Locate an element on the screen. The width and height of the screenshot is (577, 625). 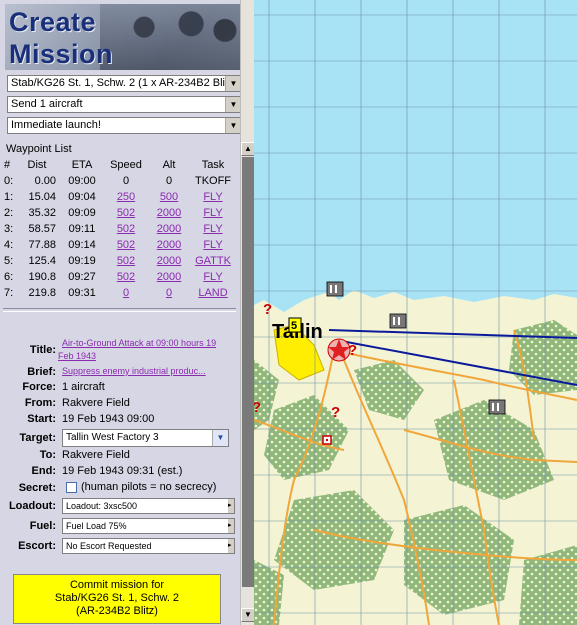
waypoint-index-cell: 0: is located at coordinates (11, 181).